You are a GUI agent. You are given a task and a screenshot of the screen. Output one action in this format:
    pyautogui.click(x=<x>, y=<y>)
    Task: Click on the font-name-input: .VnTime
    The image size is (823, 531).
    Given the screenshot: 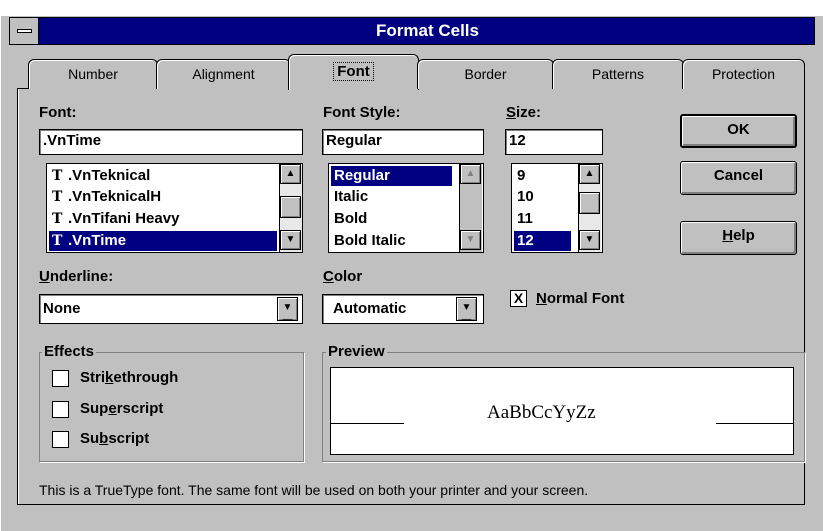 What is the action you would take?
    pyautogui.click(x=171, y=142)
    